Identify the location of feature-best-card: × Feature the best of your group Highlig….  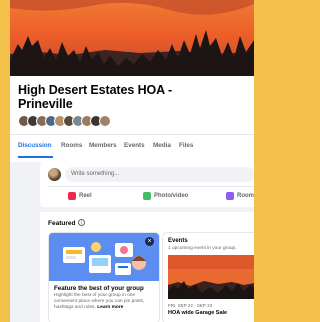
(104, 277).